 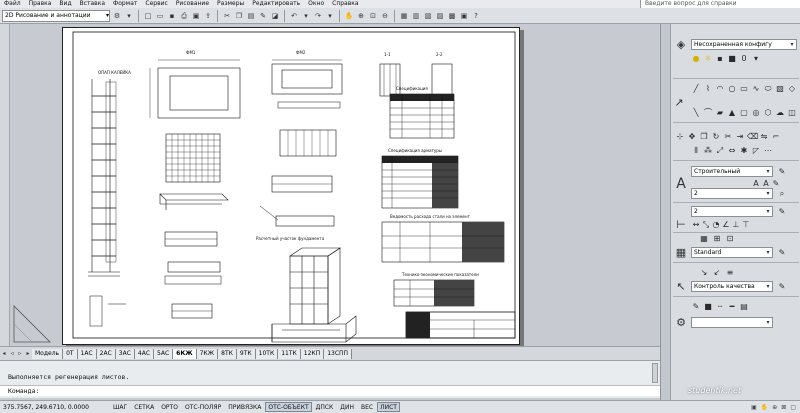 I want to click on rotate-icon: ↻, so click(x=716, y=137).